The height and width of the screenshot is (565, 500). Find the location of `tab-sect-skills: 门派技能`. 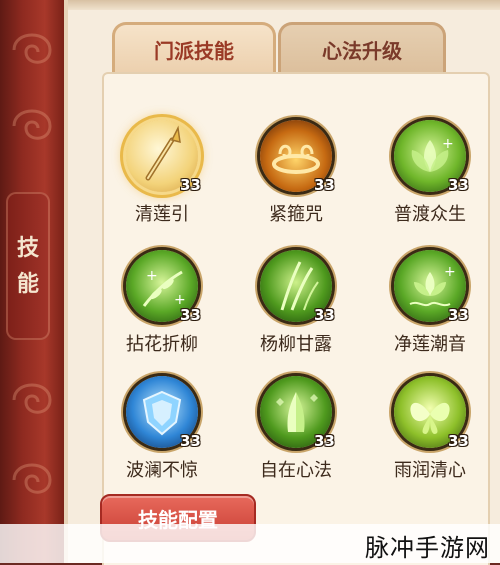

tab-sect-skills: 门派技能 is located at coordinates (194, 47).